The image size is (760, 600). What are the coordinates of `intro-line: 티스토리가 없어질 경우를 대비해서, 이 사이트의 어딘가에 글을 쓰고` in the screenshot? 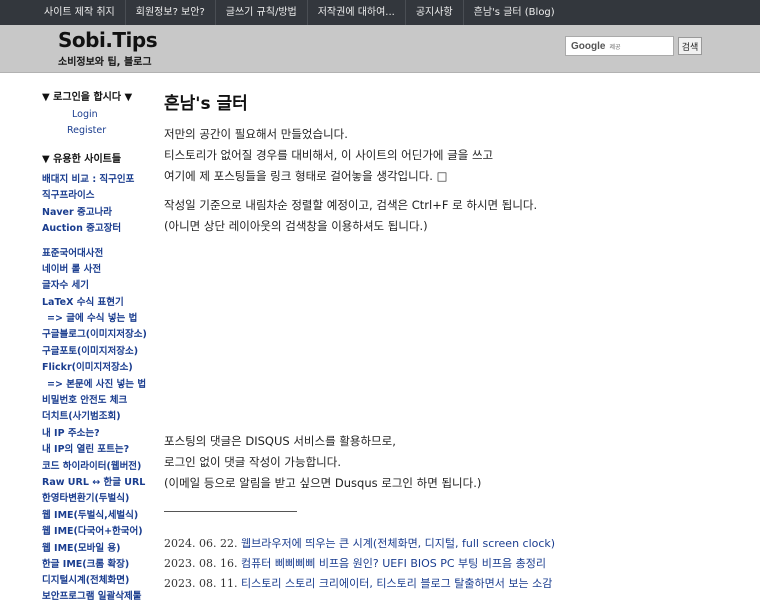 It's located at (329, 155).